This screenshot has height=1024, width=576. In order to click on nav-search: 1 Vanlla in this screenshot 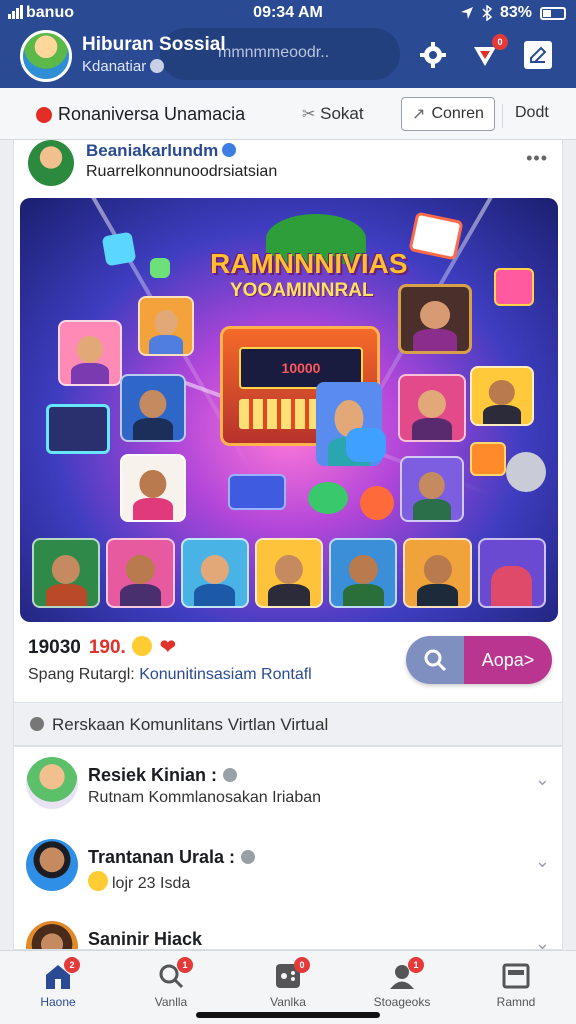, I will do `click(171, 983)`.